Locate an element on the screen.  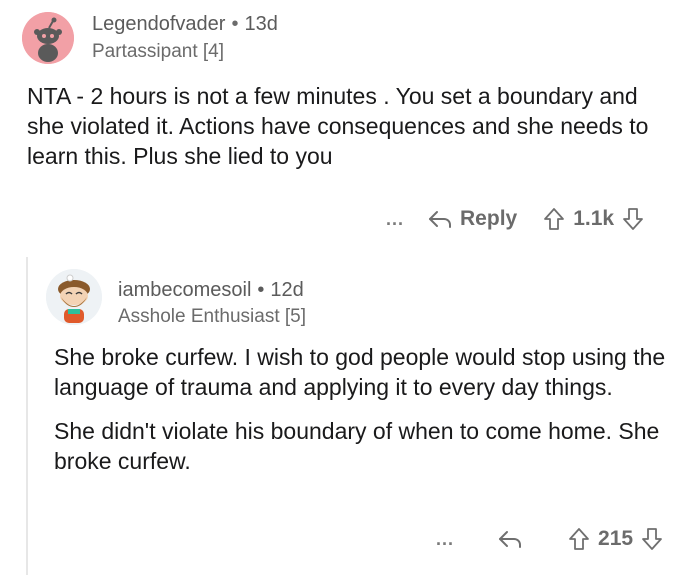
username: iambecomesoil is located at coordinates (184, 290).